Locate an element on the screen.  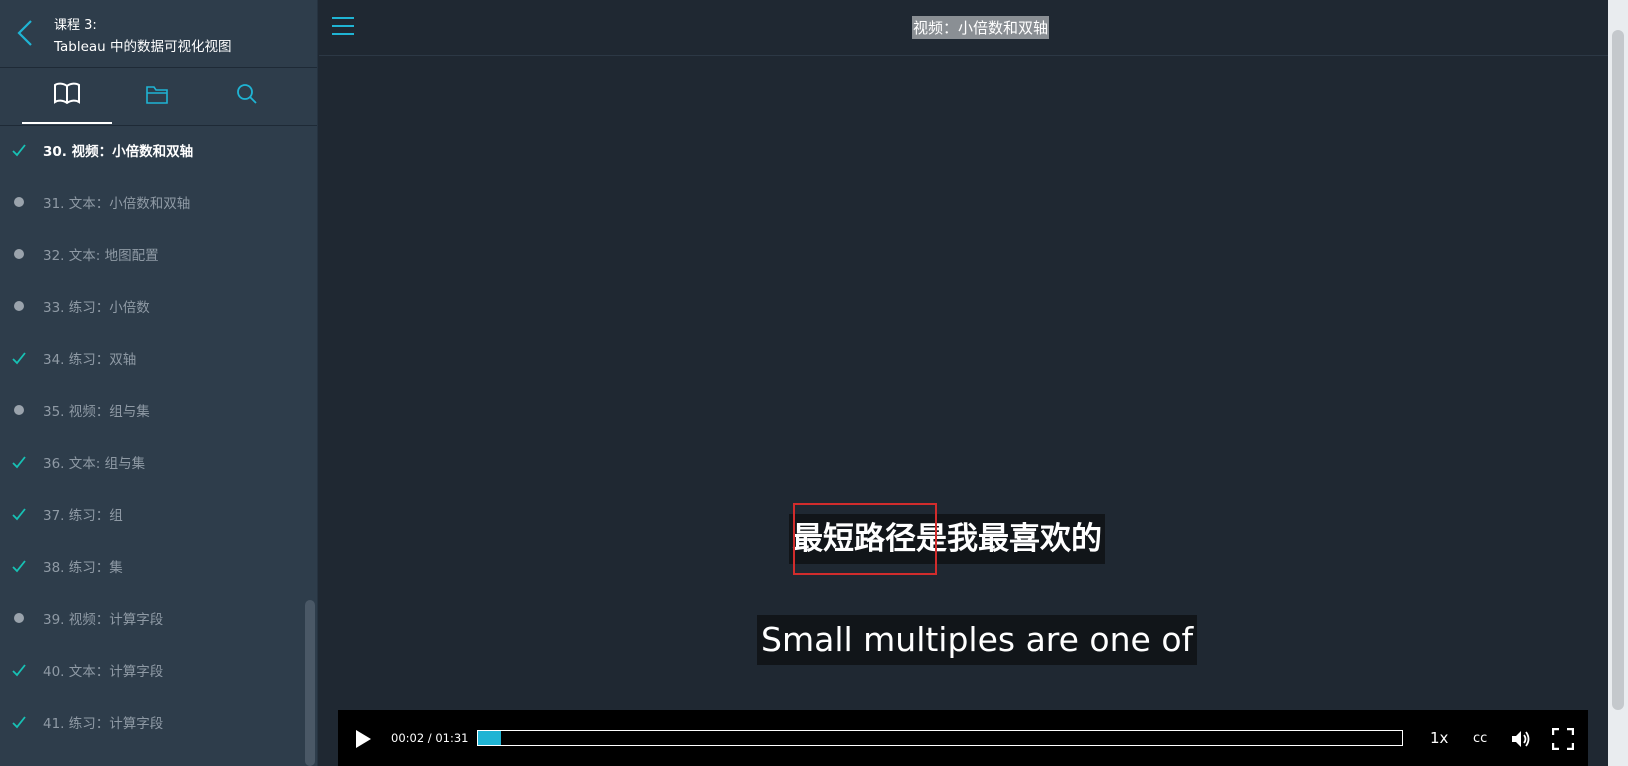
top-bar: 视频：小倍数和双轴 is located at coordinates (963, 28).